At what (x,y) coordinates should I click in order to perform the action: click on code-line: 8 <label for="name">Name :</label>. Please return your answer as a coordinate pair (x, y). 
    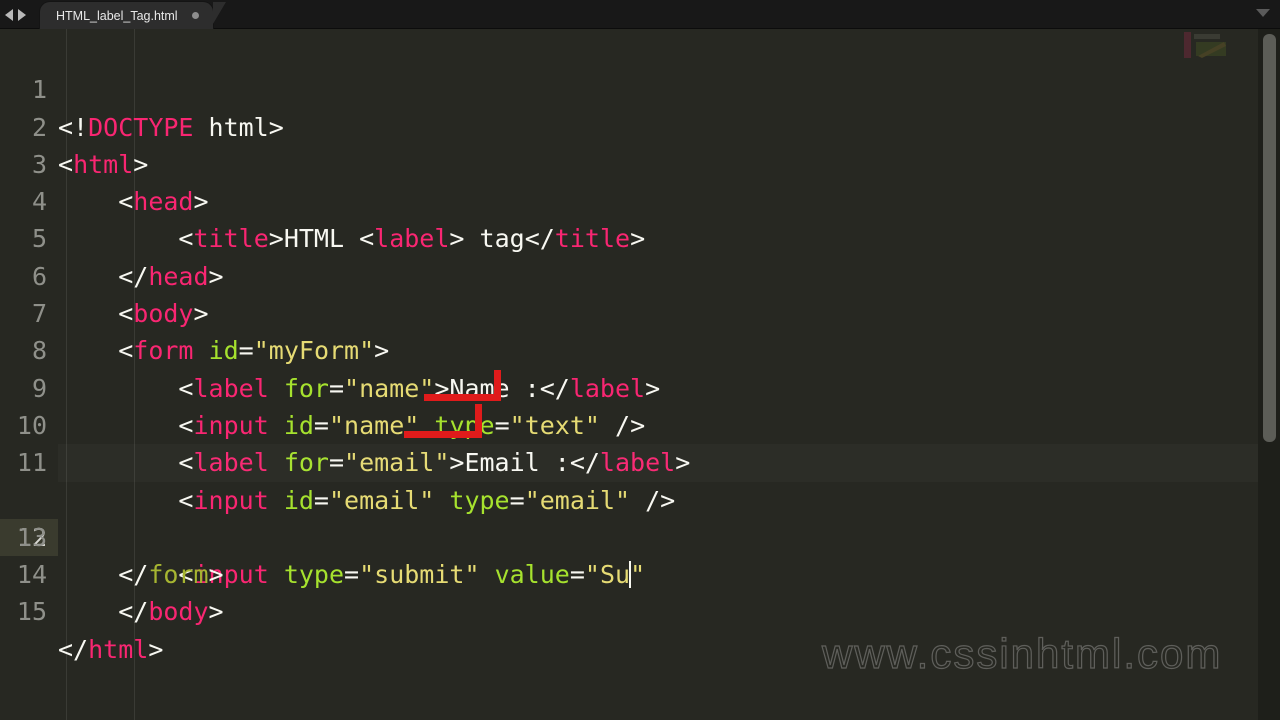
    Looking at the image, I should click on (640, 348).